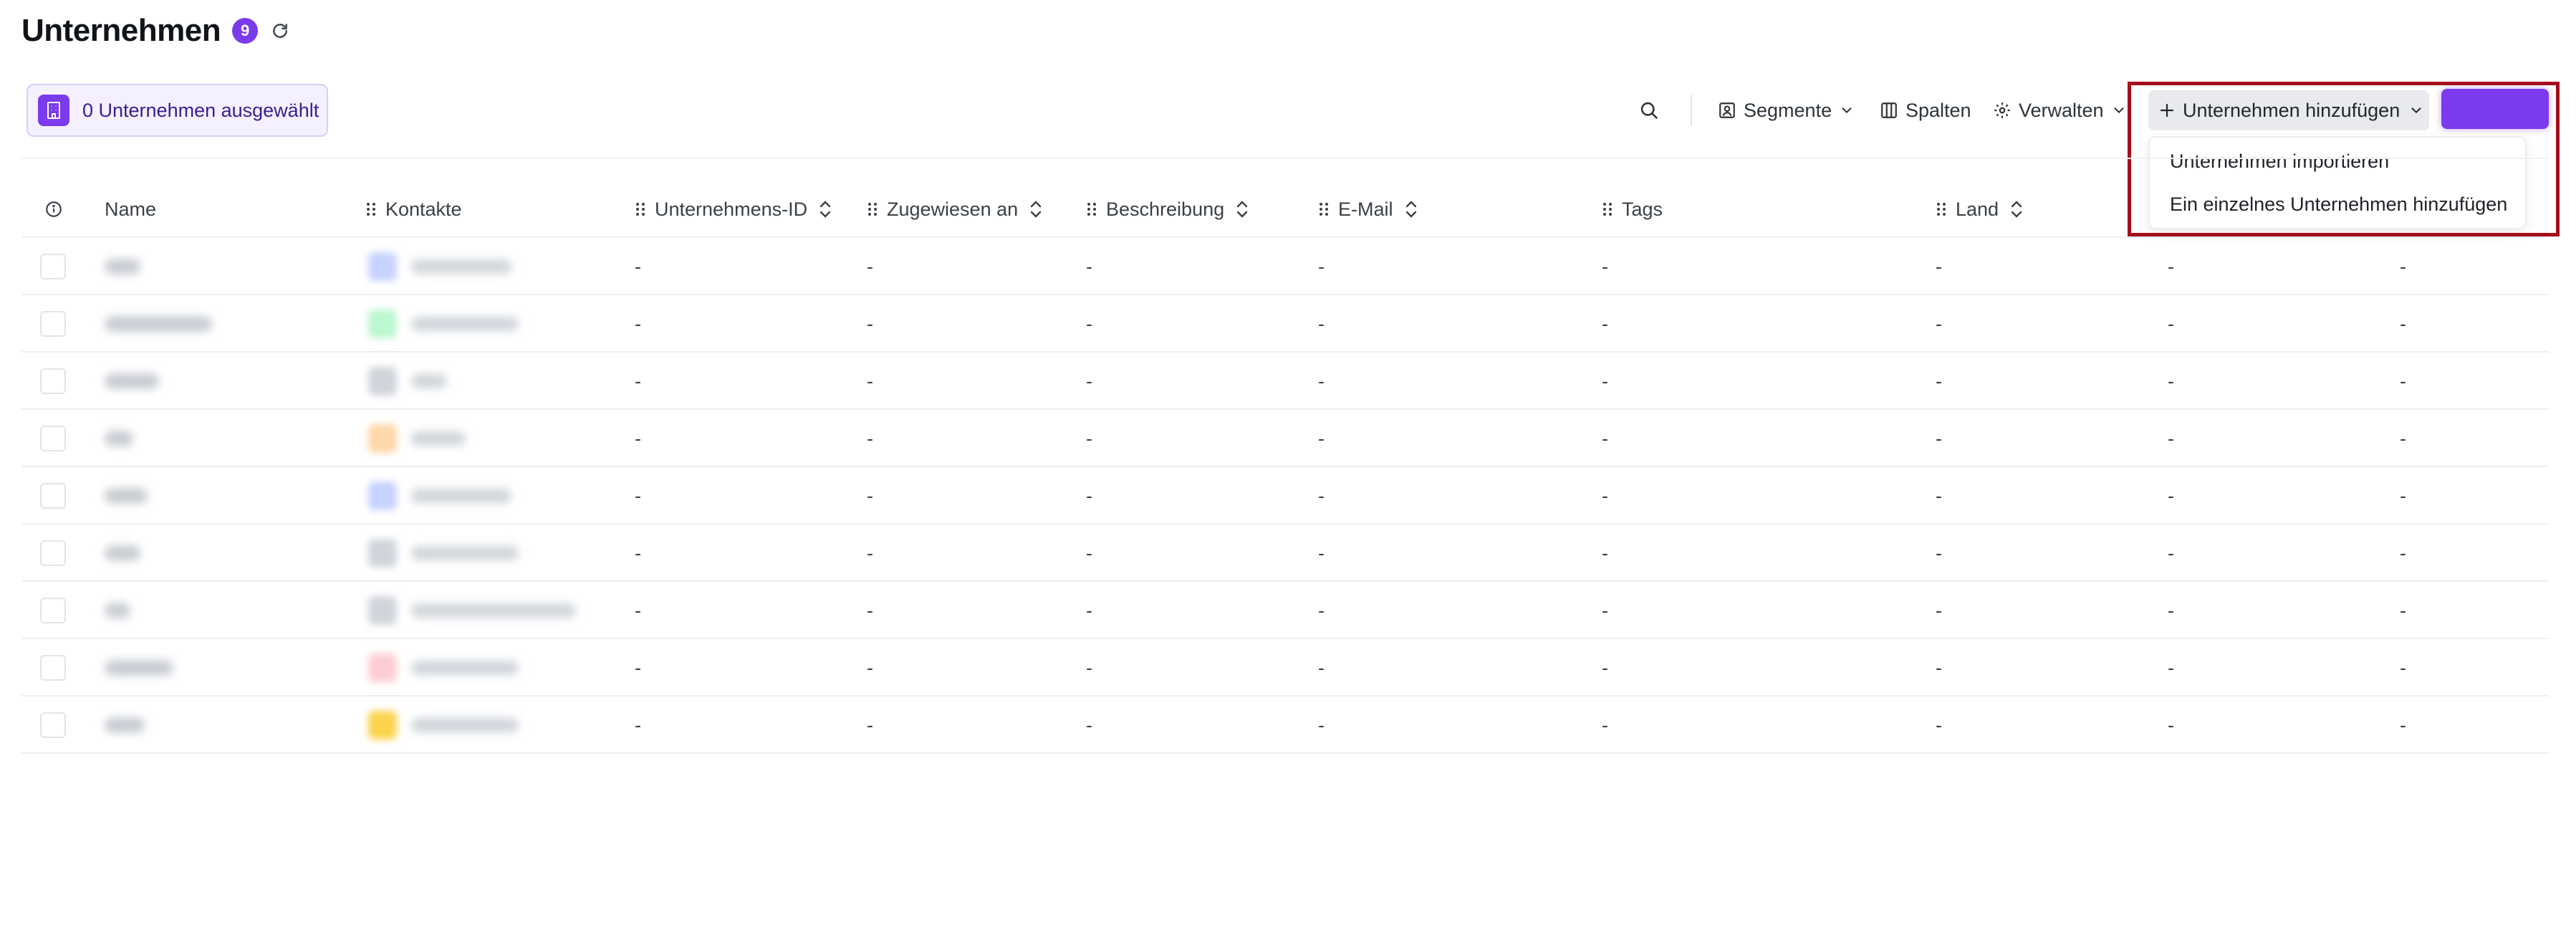 This screenshot has height=943, width=2576. I want to click on column-header-unternehmens-id: Unternehmens-ID, so click(734, 209).